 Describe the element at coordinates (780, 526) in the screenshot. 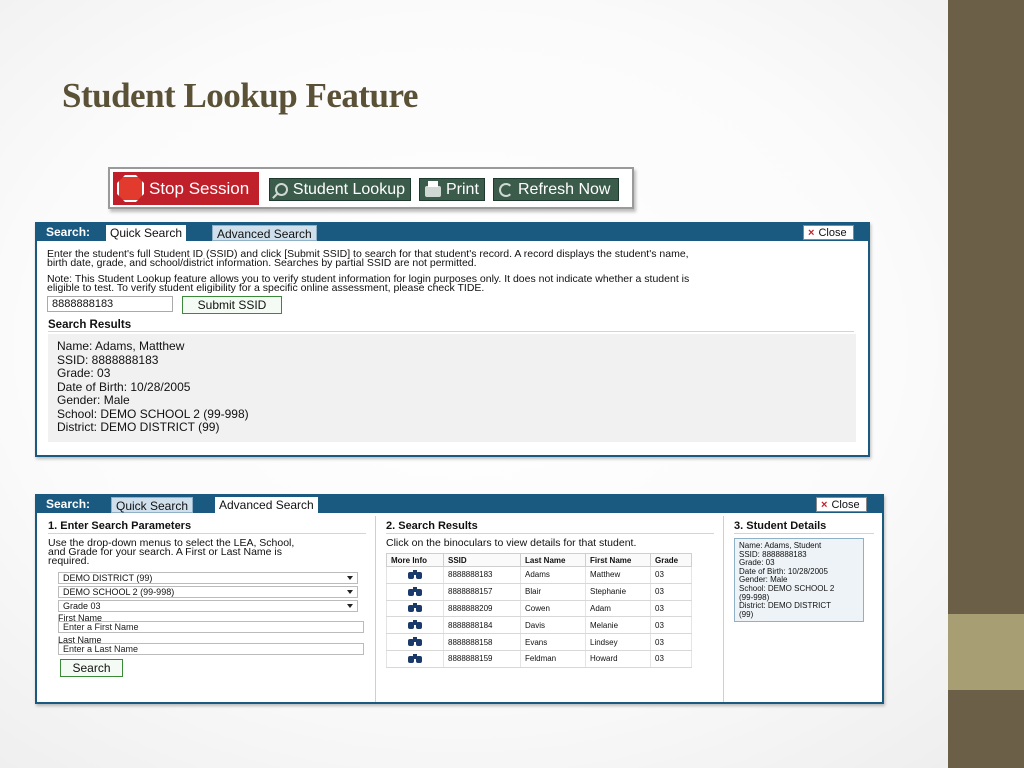

I see `student-details-title: 3. Student Details` at that location.